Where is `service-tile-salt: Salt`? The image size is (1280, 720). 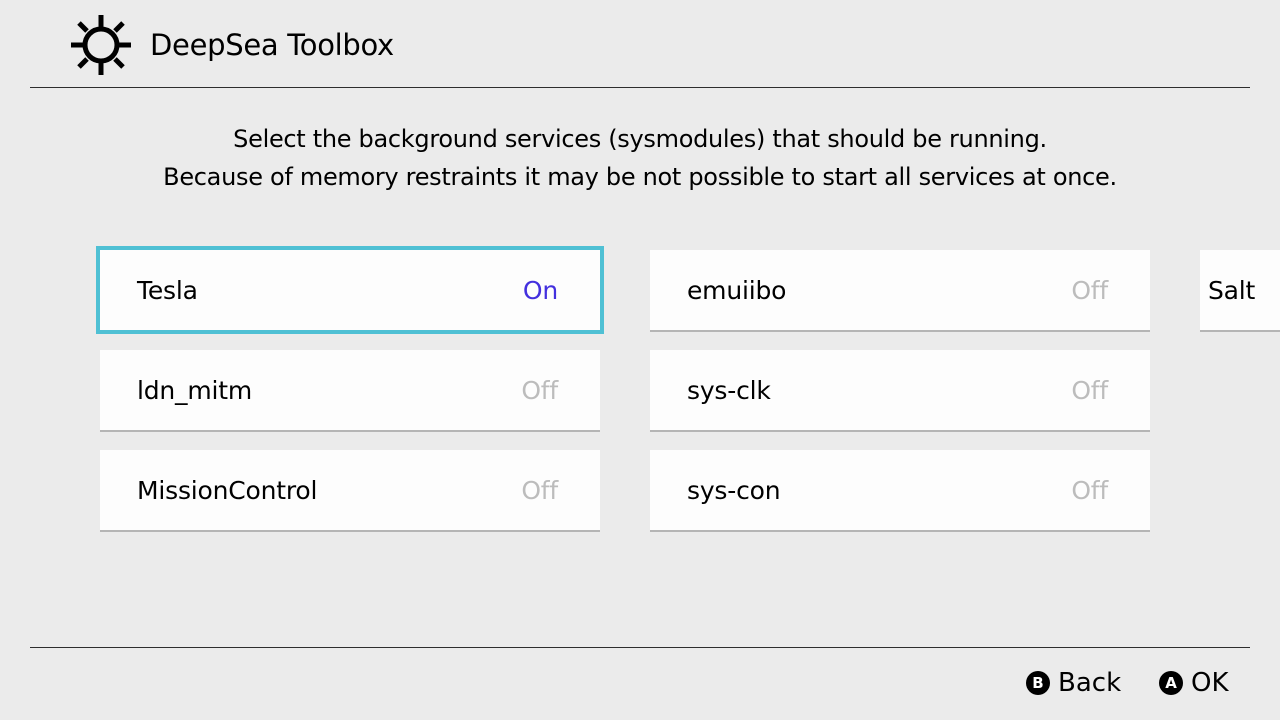 service-tile-salt: Salt is located at coordinates (1240, 290).